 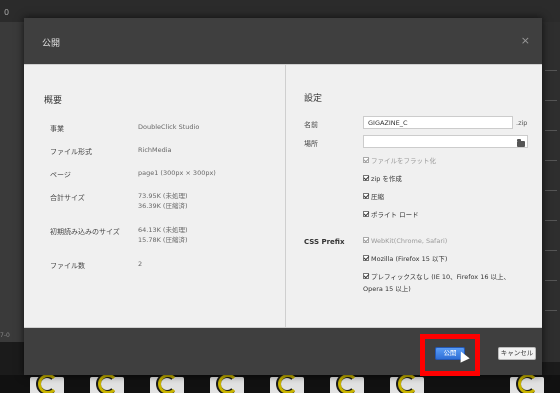 I want to click on dialog-title: 公開, so click(x=51, y=44).